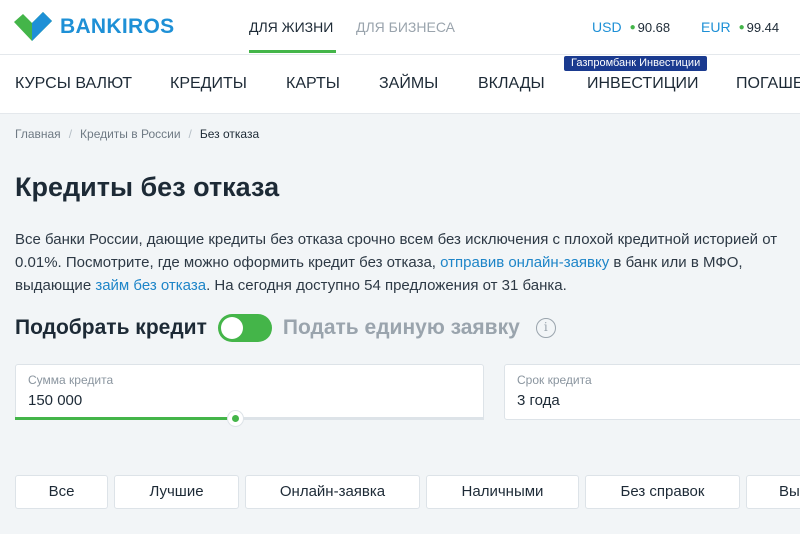  I want to click on investments-badge: Газпромбанк Инвестиции, so click(636, 63).